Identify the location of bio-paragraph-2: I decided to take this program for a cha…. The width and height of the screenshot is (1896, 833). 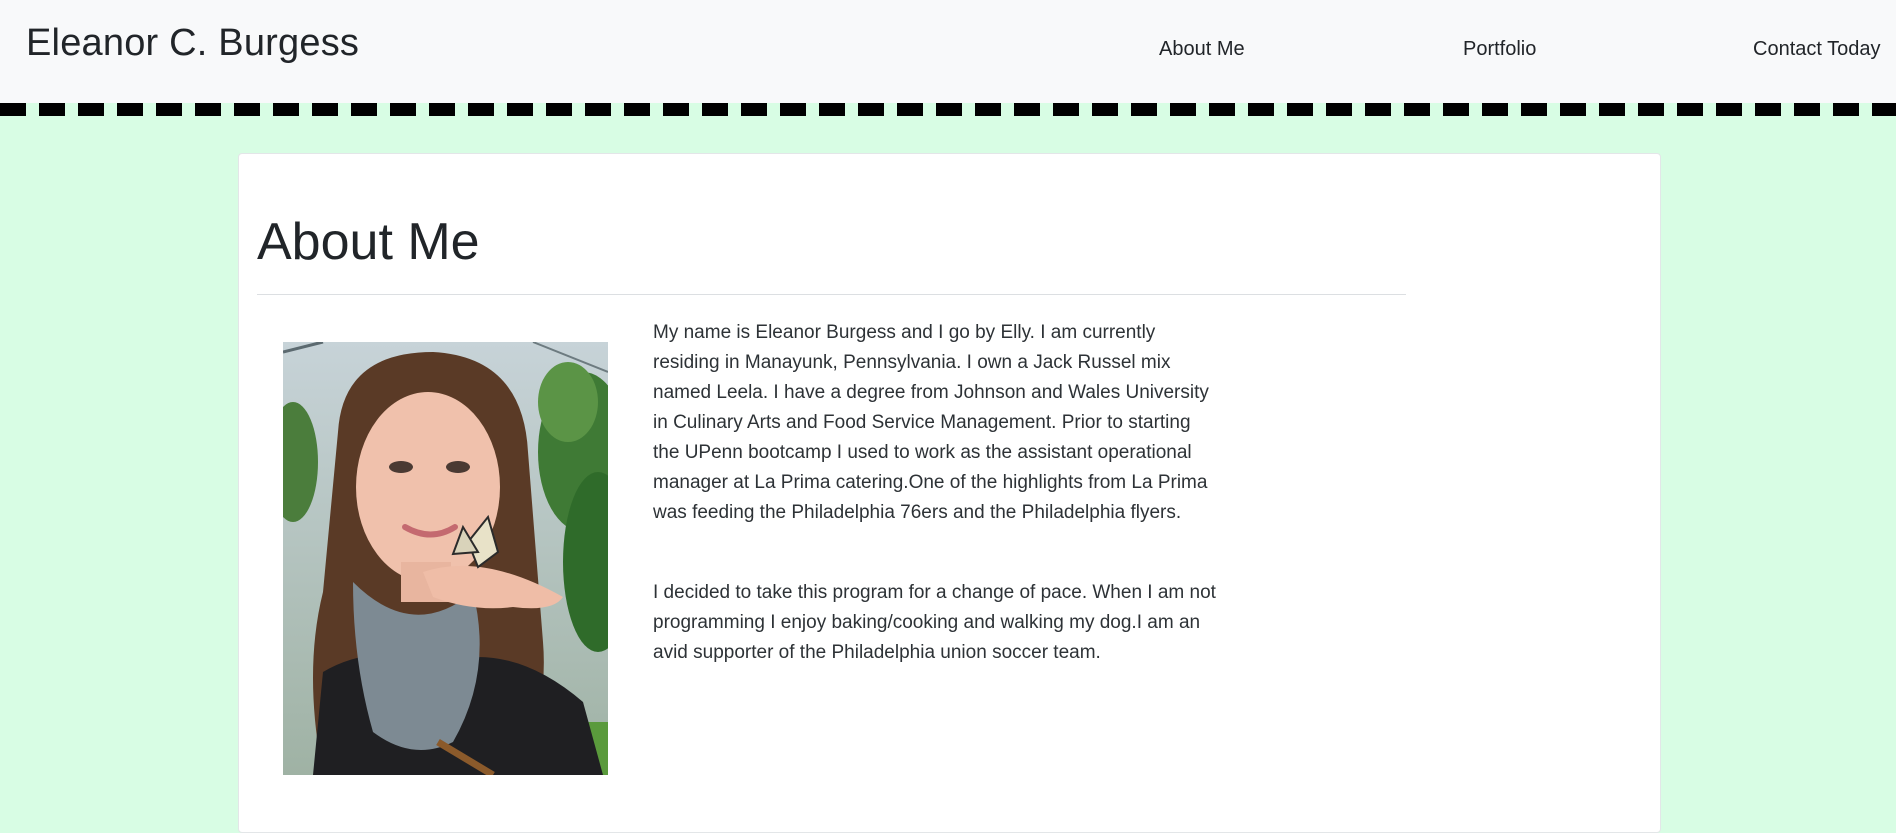
(934, 622).